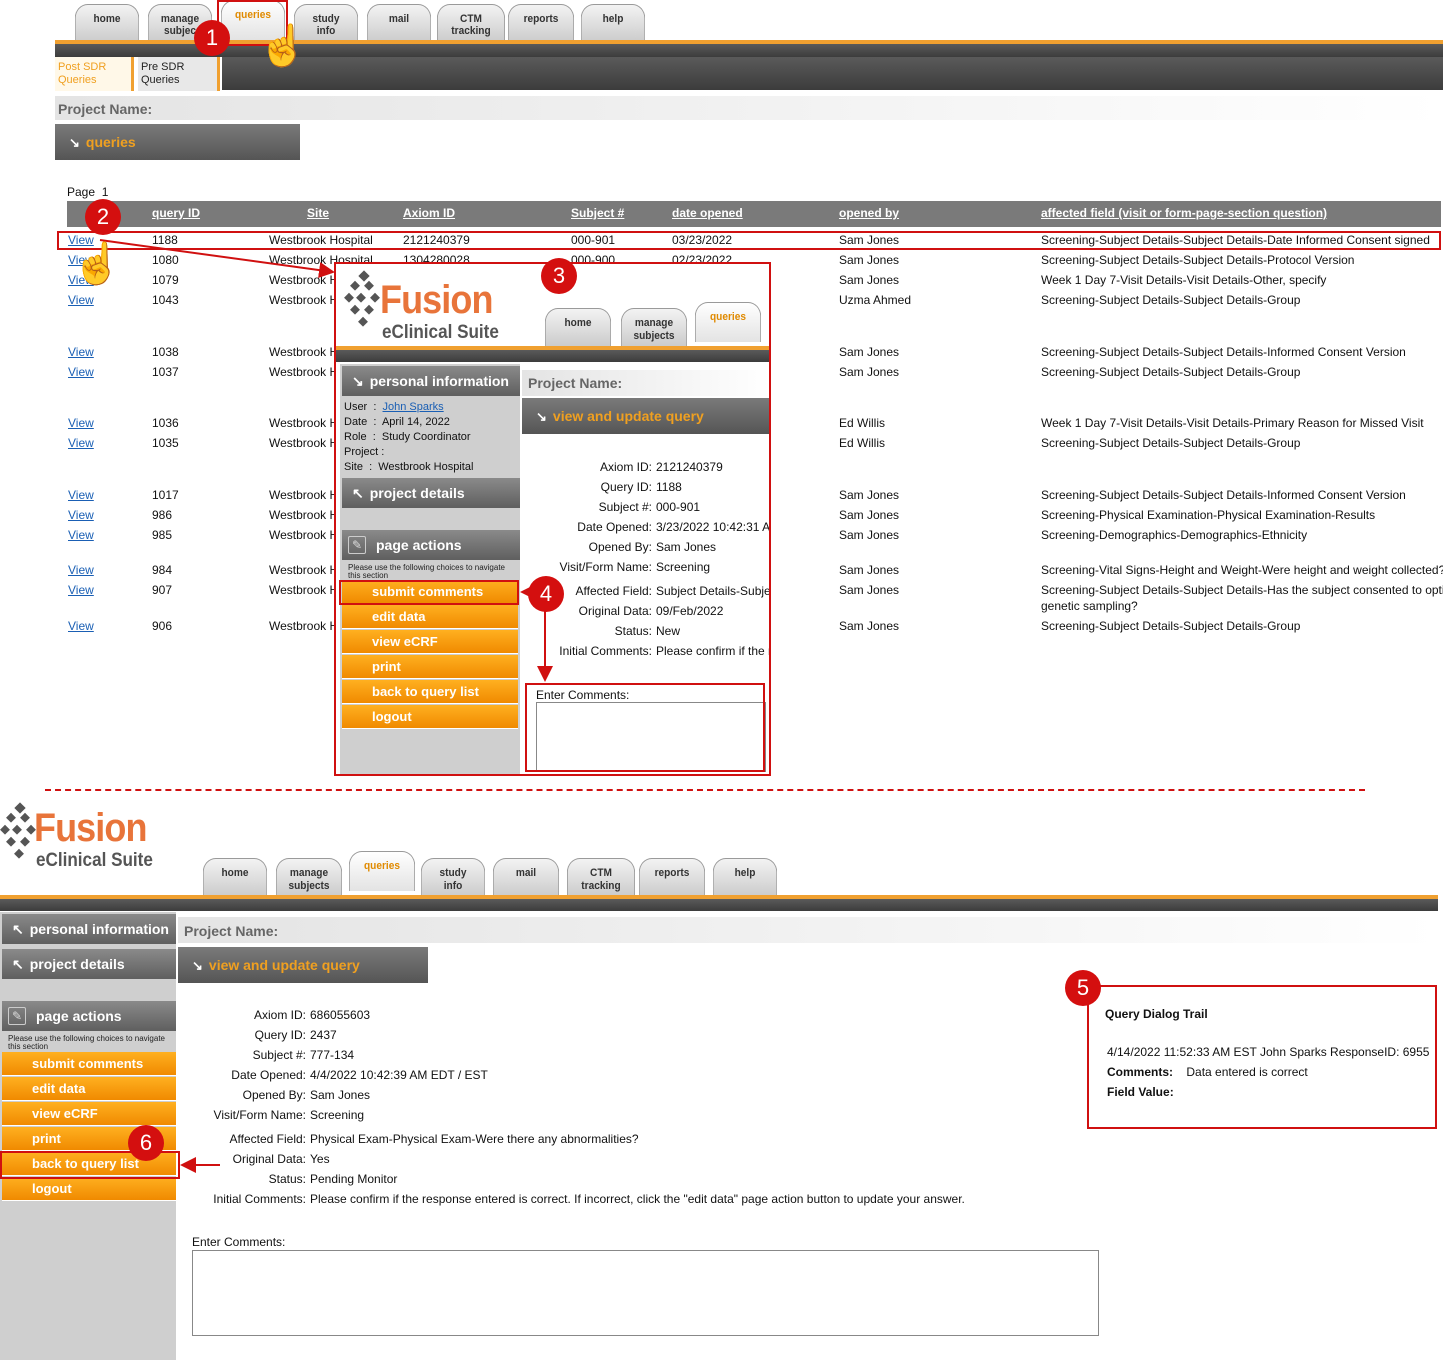 This screenshot has height=1360, width=1443. What do you see at coordinates (559, 276) in the screenshot?
I see `step-badge-3: 3` at bounding box center [559, 276].